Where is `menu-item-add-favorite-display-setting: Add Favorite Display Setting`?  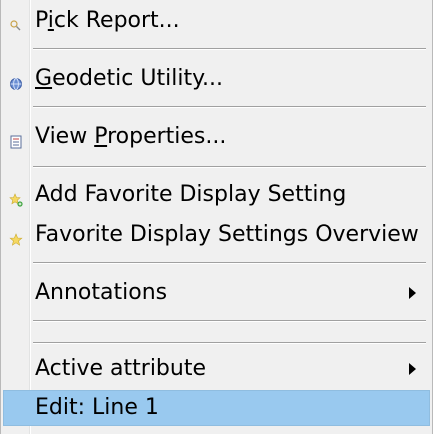
menu-item-add-favorite-display-setting: Add Favorite Display Setting is located at coordinates (216, 195).